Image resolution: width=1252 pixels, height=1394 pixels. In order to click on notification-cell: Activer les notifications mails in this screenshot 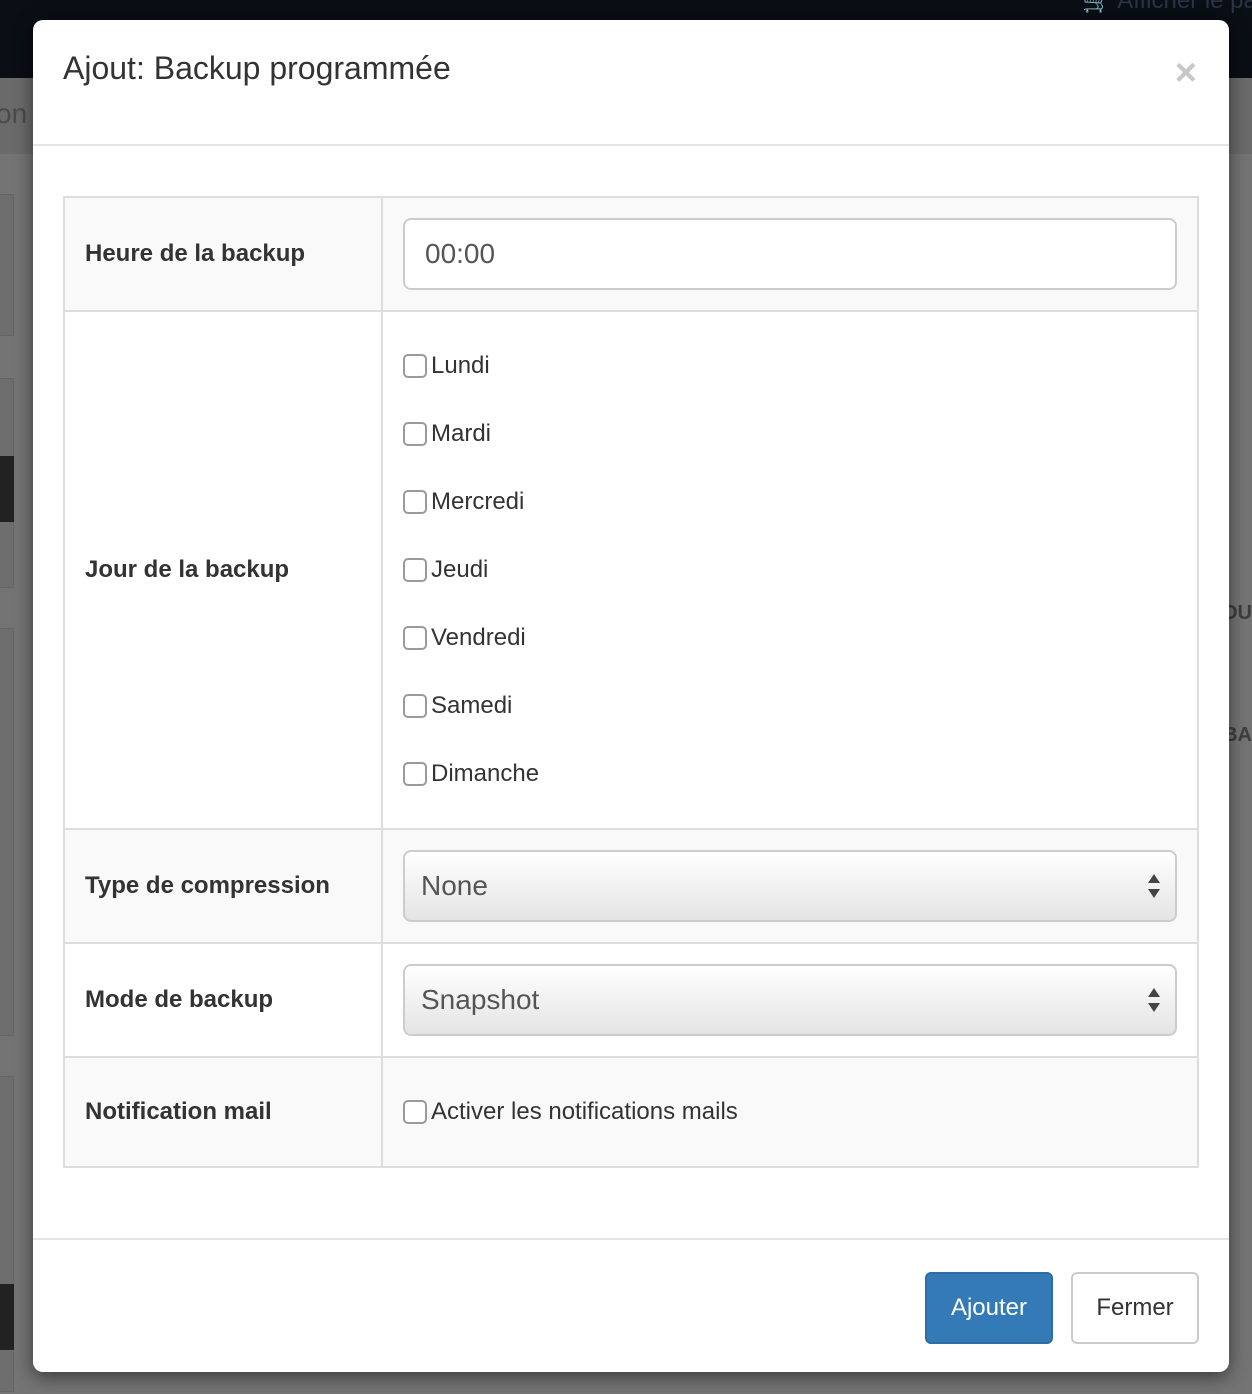, I will do `click(790, 1112)`.